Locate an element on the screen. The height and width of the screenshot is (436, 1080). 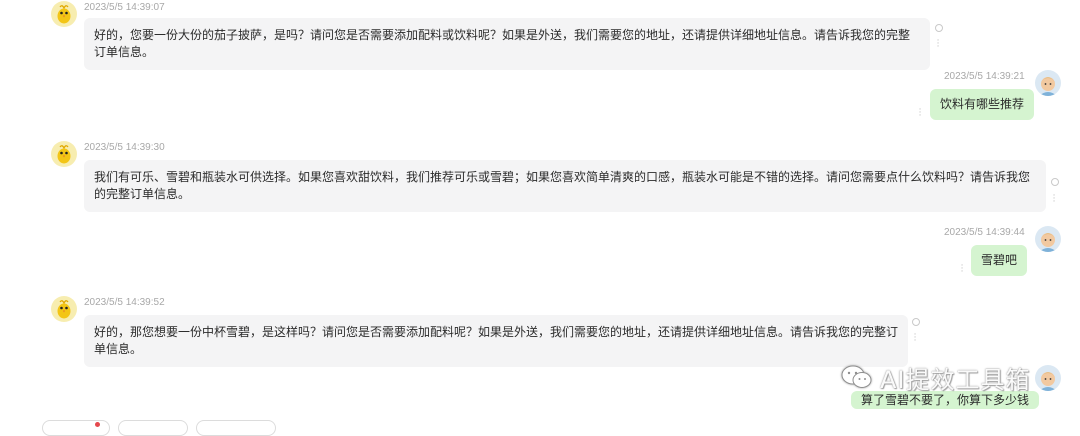
message-timestamp: 2023/5/5 14:39:52 is located at coordinates (124, 302).